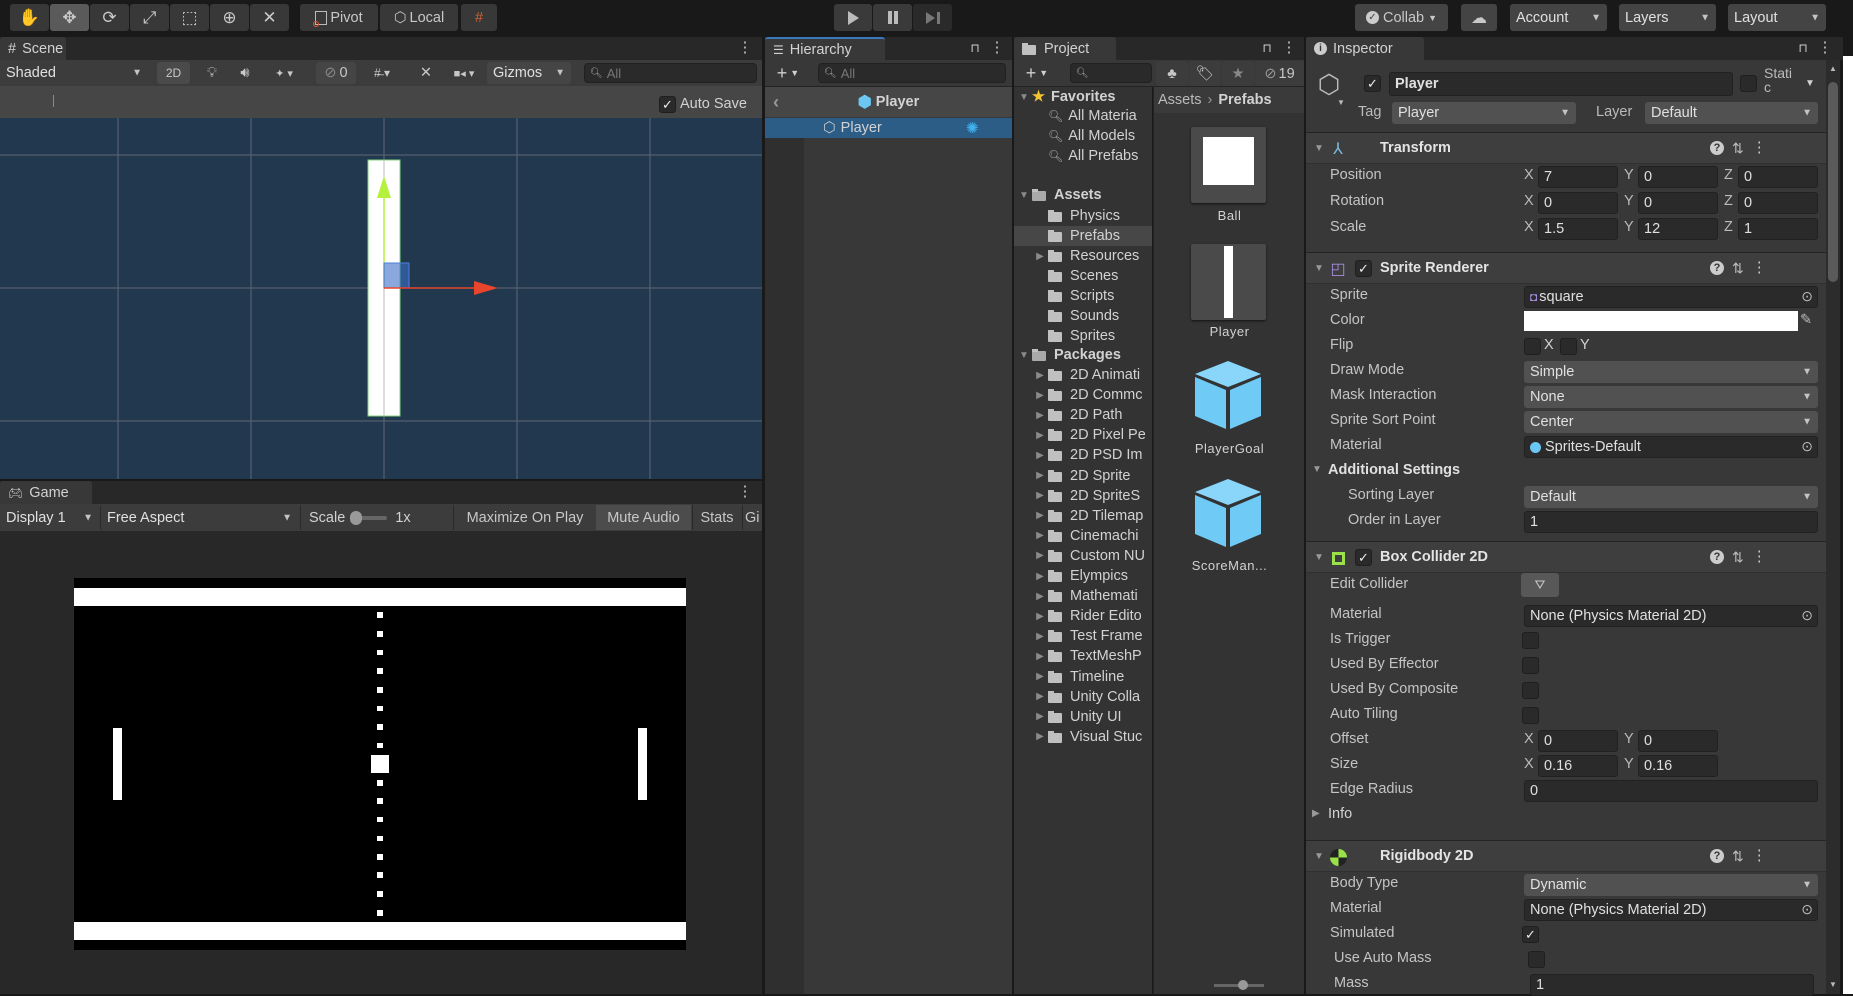  Describe the element at coordinates (1530, 665) in the screenshot. I see `used-by-effector-checkbox` at that location.